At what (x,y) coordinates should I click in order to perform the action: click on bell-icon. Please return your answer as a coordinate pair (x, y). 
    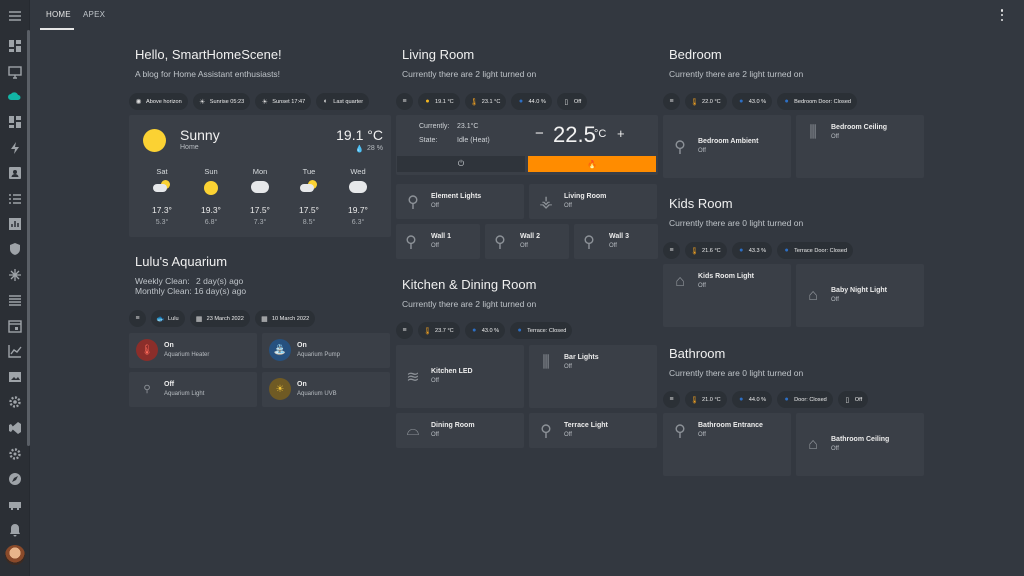
    Looking at the image, I should click on (15, 530).